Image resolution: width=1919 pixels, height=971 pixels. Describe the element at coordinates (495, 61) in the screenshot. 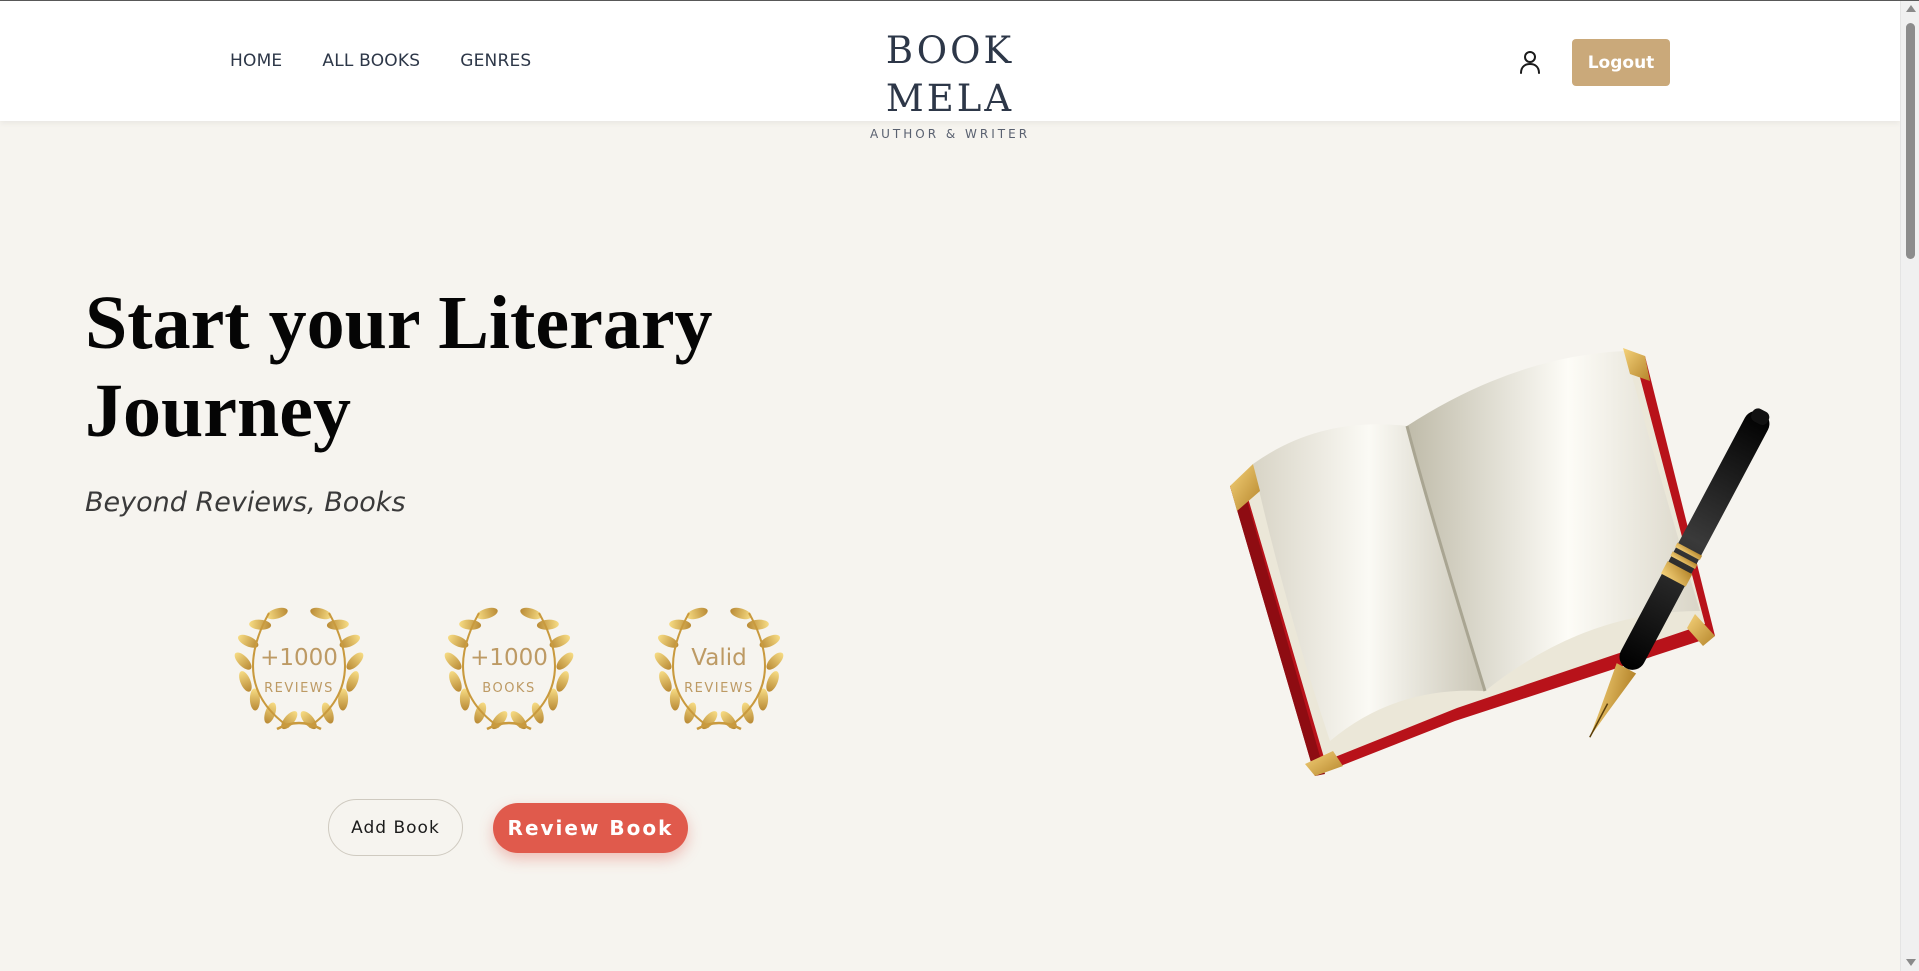

I see `nav-genres-link: GENRES` at that location.